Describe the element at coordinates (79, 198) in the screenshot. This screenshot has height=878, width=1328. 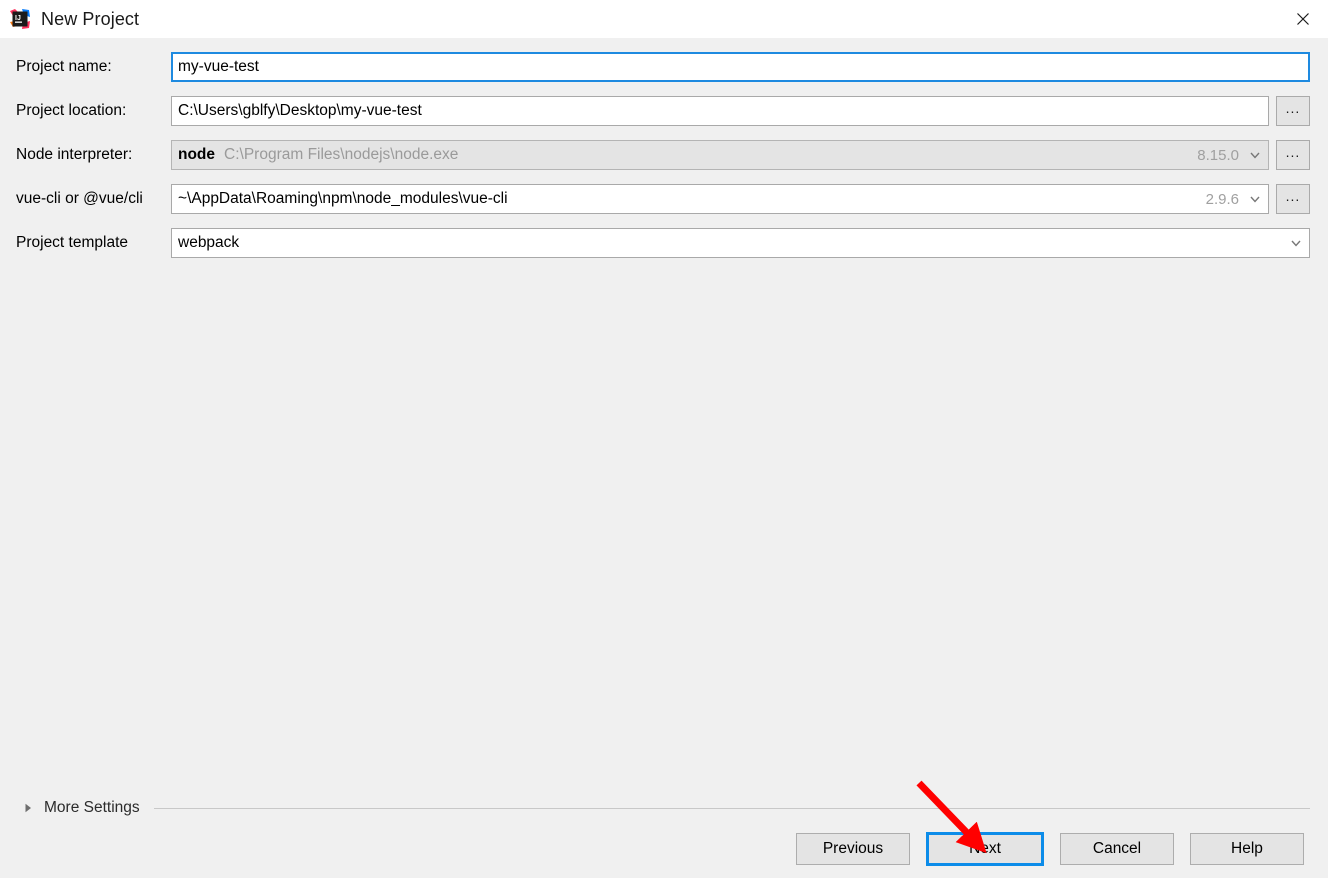
I see `label-vue-cli: vue-cli or @vue/cli` at that location.